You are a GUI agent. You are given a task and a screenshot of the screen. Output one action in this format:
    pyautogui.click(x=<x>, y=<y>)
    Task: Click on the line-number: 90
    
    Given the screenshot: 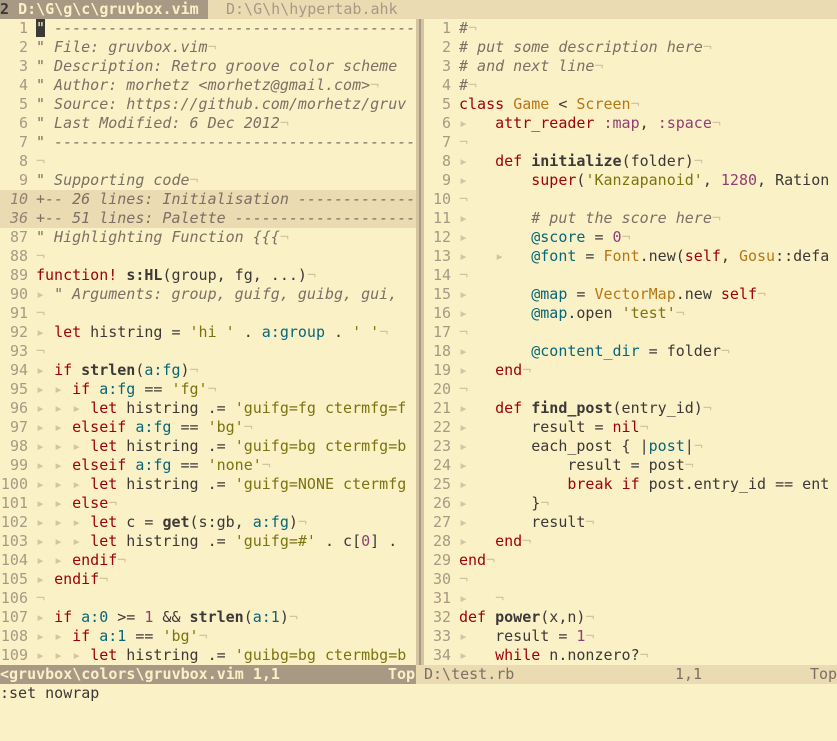 What is the action you would take?
    pyautogui.click(x=18, y=294)
    